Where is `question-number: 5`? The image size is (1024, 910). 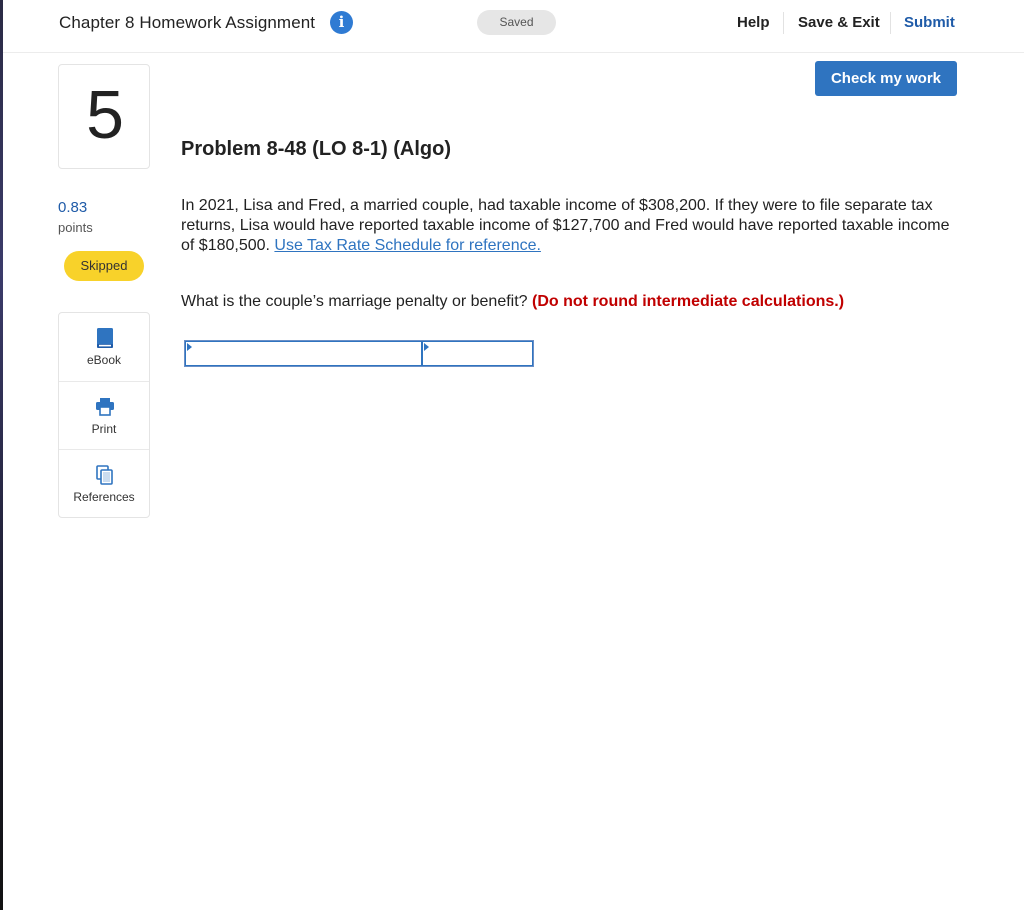
question-number: 5 is located at coordinates (105, 115).